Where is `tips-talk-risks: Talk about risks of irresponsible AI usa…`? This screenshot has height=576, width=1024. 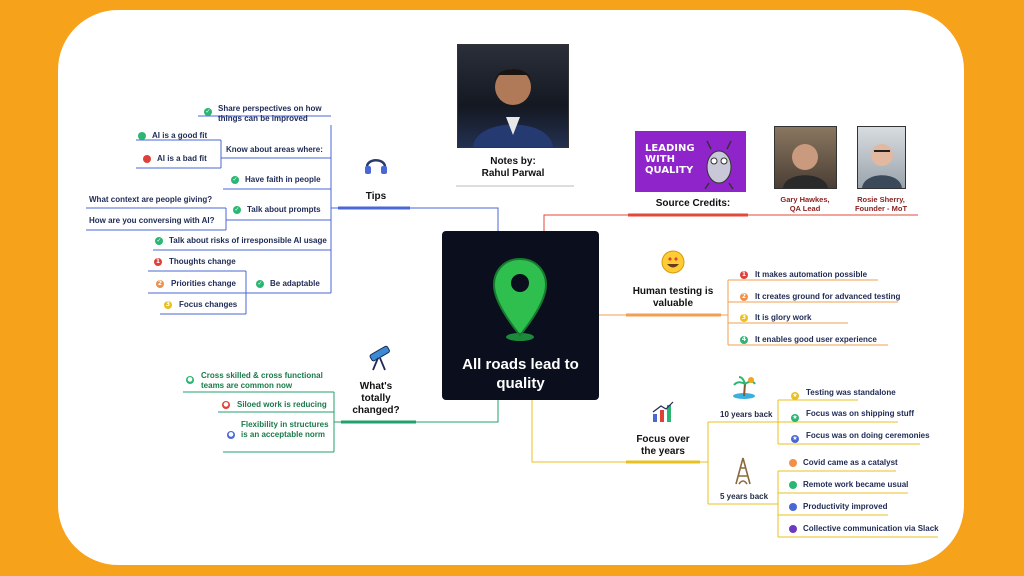
tips-talk-risks: Talk about risks of irresponsible AI usa… is located at coordinates (248, 241).